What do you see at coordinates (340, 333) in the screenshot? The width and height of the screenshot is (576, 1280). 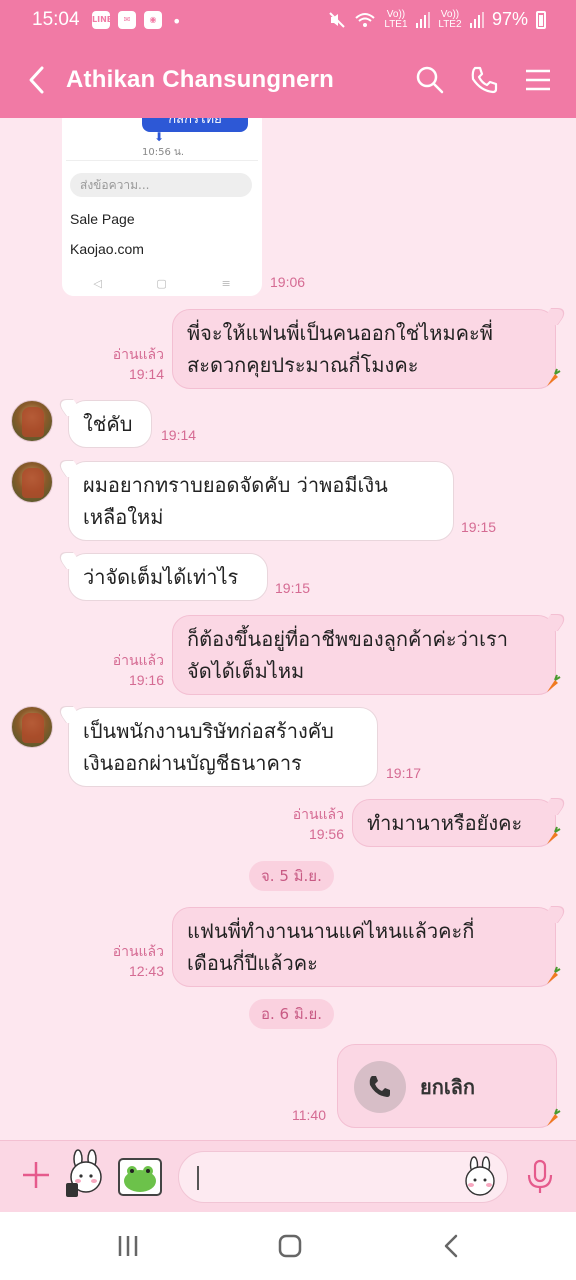 I see `message-line: พี่จะให้แฟนพี่เป็นคนออกใช่ไหมคะพี่` at bounding box center [340, 333].